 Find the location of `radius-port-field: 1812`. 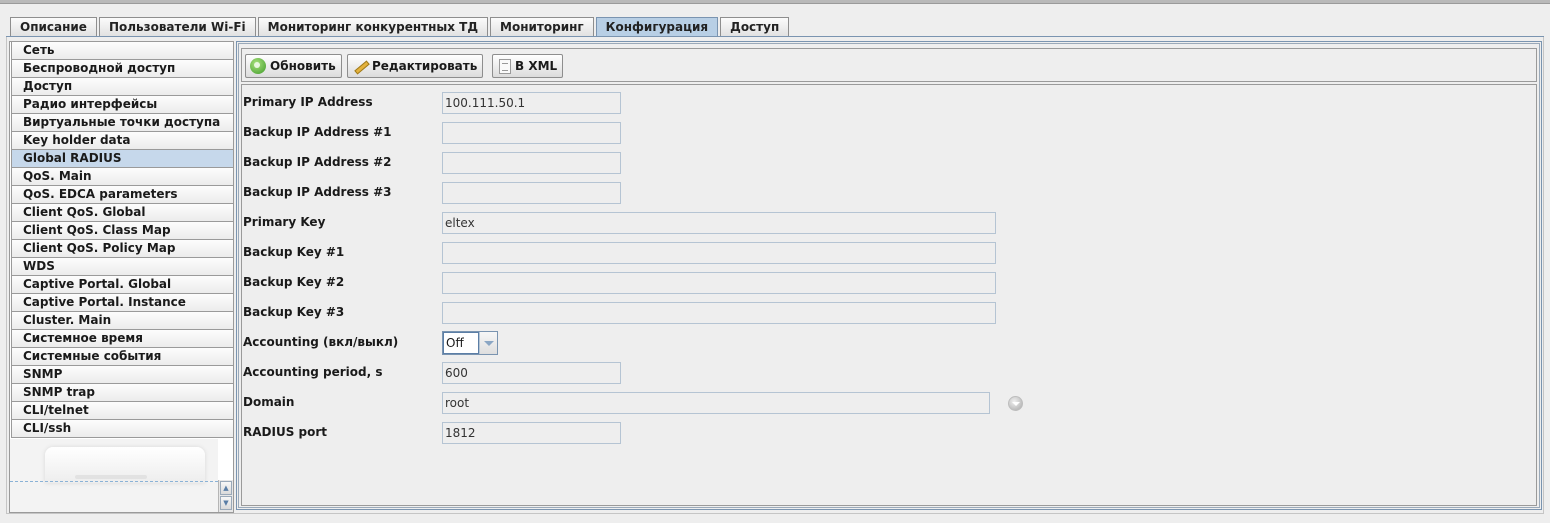

radius-port-field: 1812 is located at coordinates (531, 433).